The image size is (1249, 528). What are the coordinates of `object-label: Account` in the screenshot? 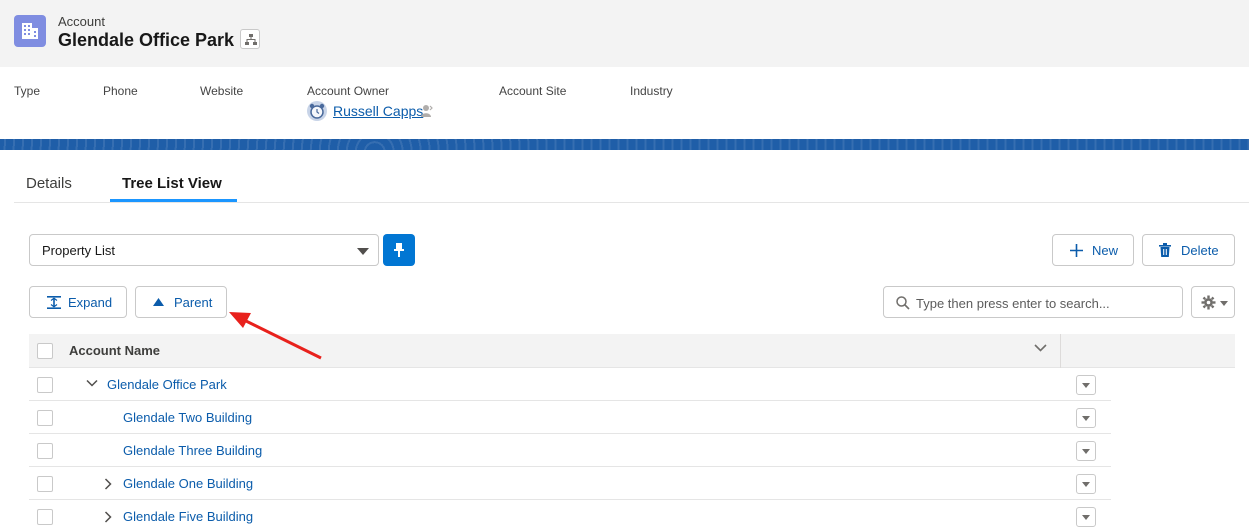 It's located at (81, 21).